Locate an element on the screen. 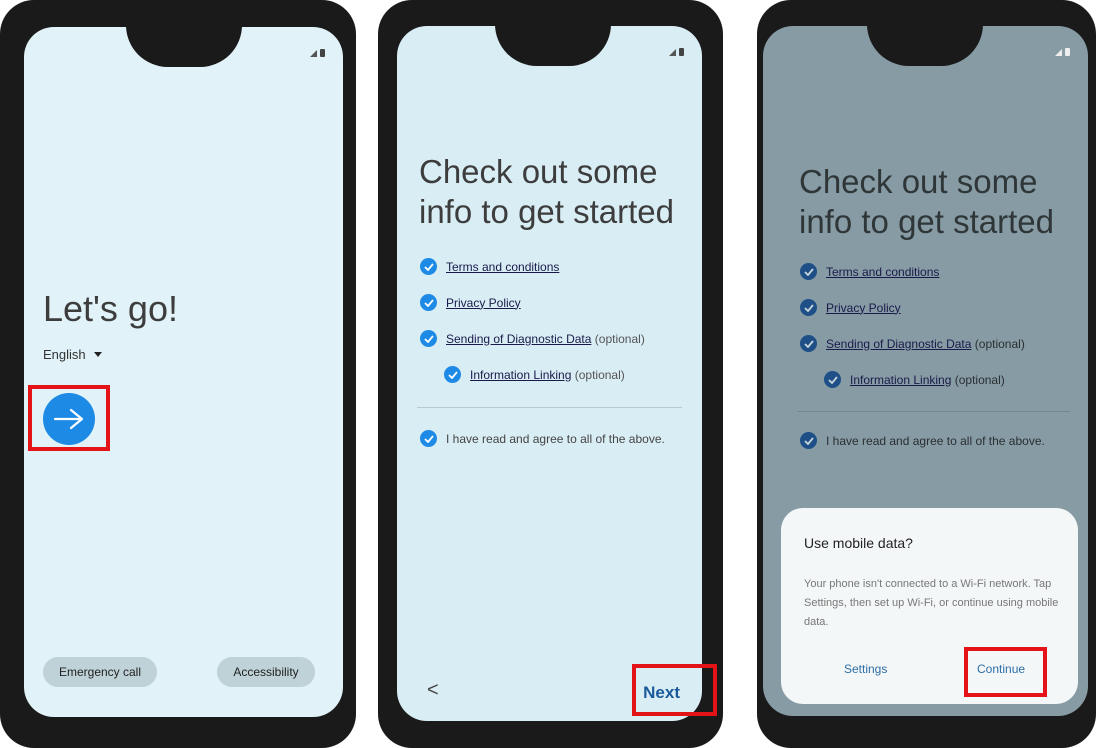  dialog-title: Use mobile data? is located at coordinates (858, 543).